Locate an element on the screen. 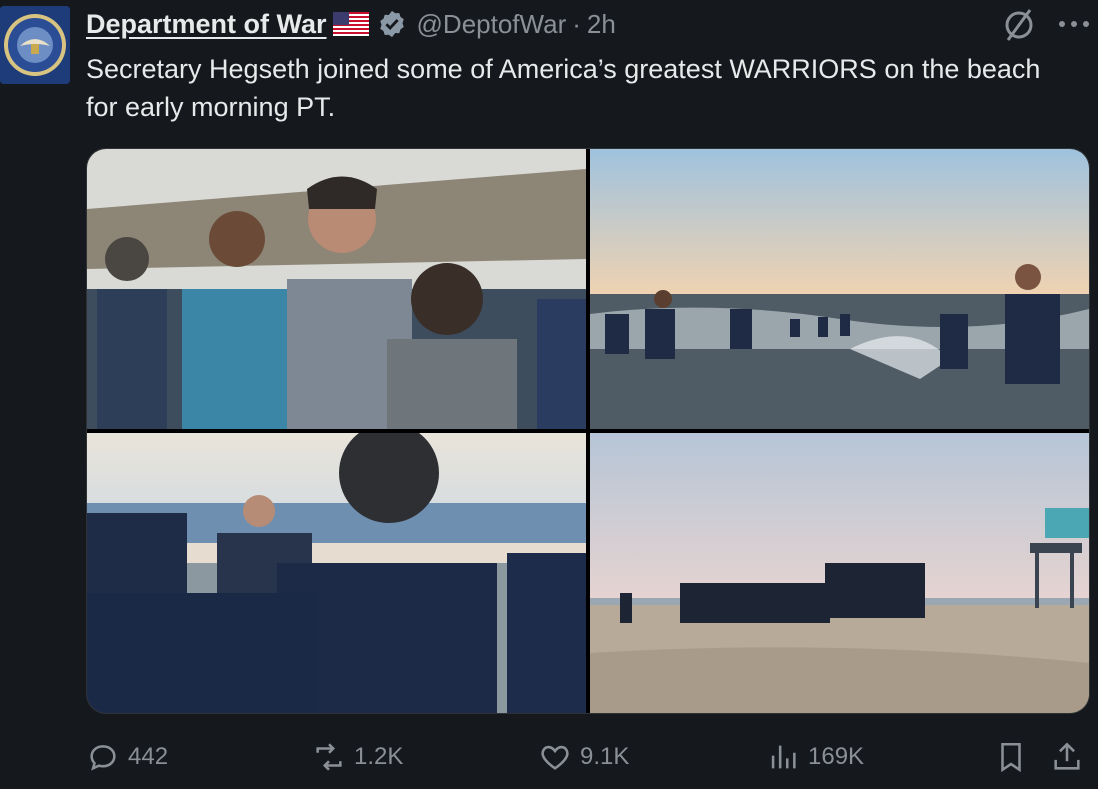 The image size is (1098, 789). tweet-header: Department of War @DeptofWar · 2h is located at coordinates (351, 24).